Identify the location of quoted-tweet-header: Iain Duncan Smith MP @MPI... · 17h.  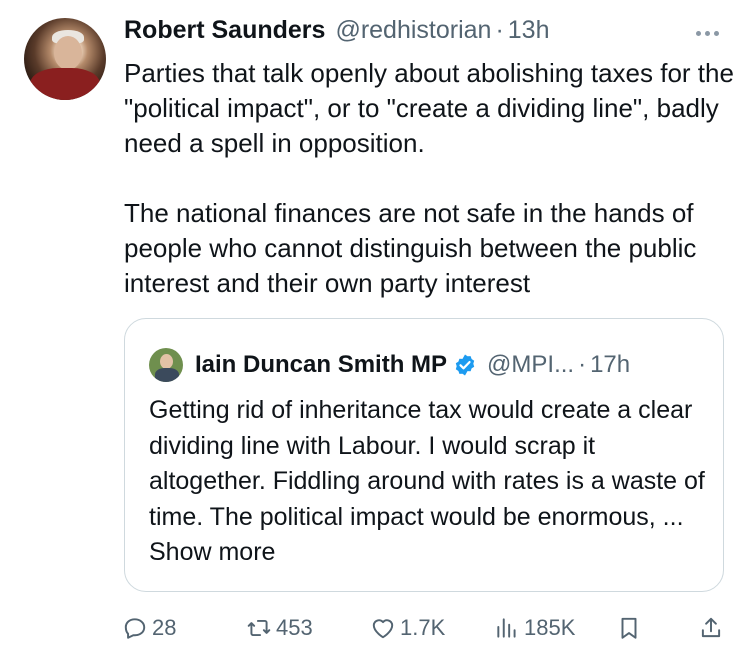
(389, 365).